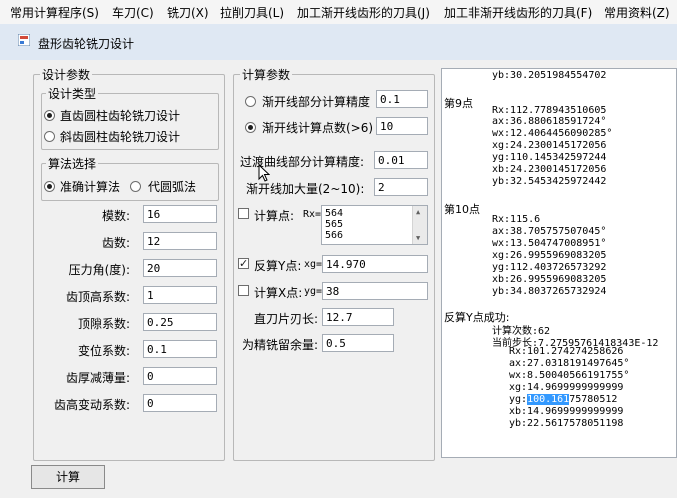 This screenshot has height=498, width=677. What do you see at coordinates (549, 169) in the screenshot?
I see `result-line: xb:24.2300145172056` at bounding box center [549, 169].